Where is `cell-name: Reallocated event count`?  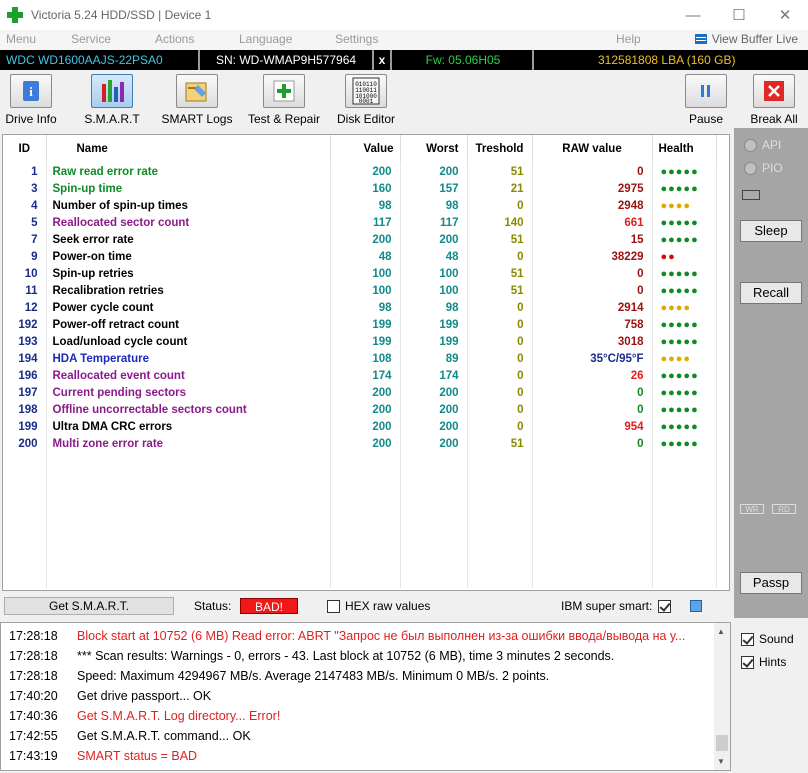
cell-name: Reallocated event count is located at coordinates (188, 375).